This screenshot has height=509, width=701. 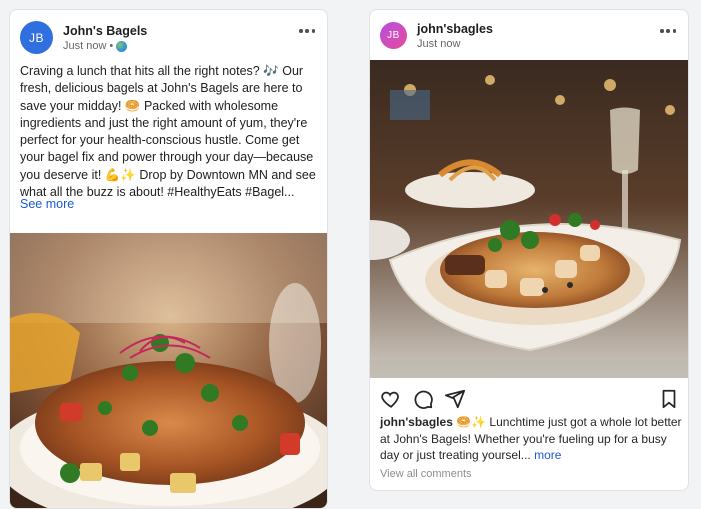 What do you see at coordinates (455, 399) in the screenshot?
I see `send-icon` at bounding box center [455, 399].